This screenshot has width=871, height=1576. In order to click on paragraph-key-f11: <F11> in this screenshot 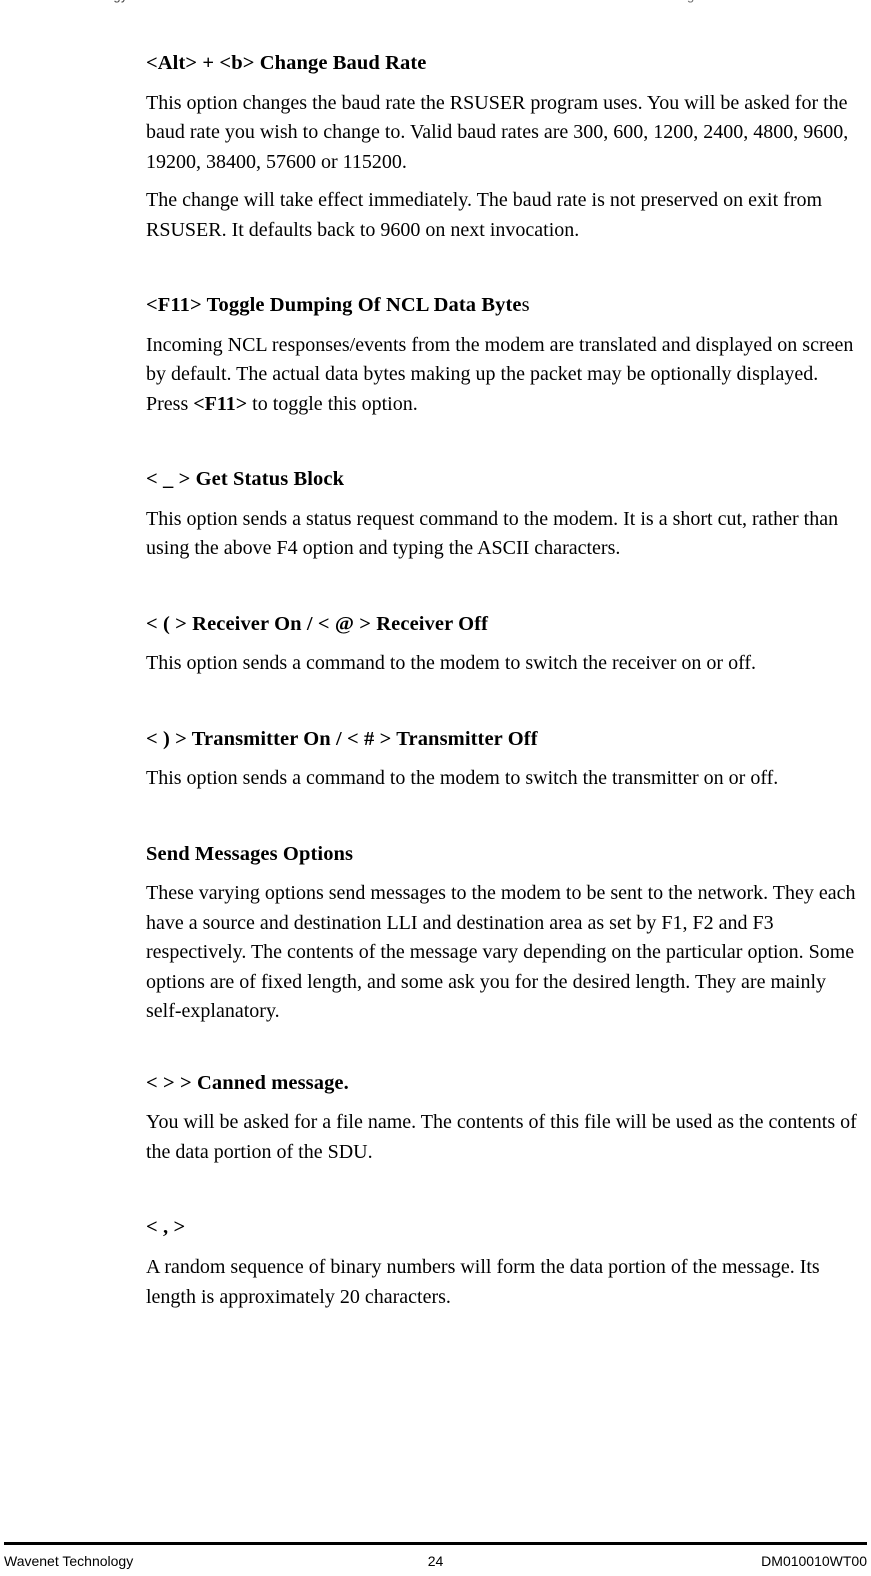, I will do `click(220, 403)`.